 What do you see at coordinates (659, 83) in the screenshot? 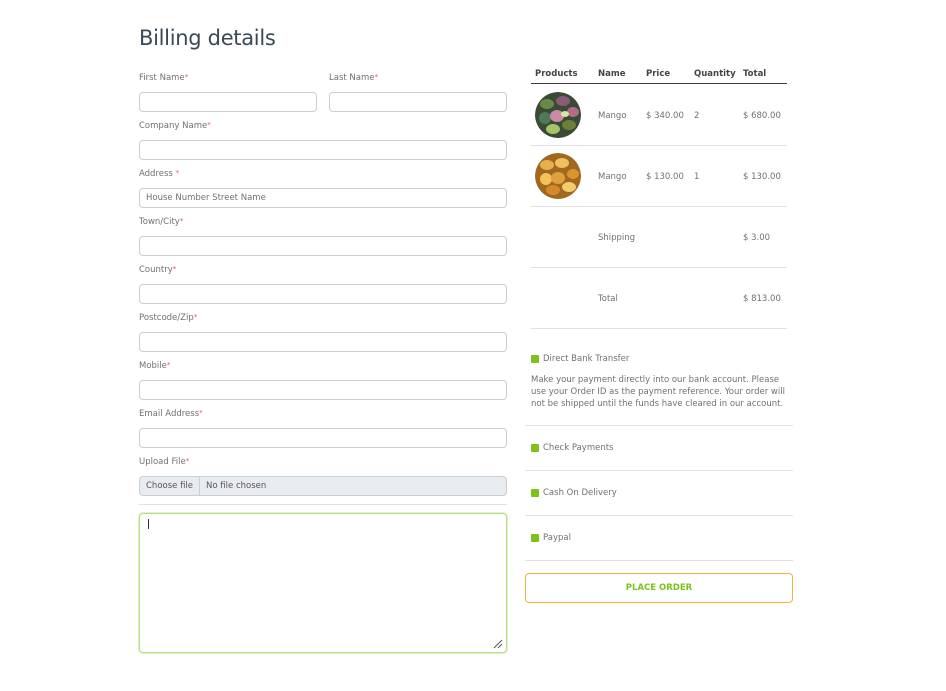
I see `table-header-line` at bounding box center [659, 83].